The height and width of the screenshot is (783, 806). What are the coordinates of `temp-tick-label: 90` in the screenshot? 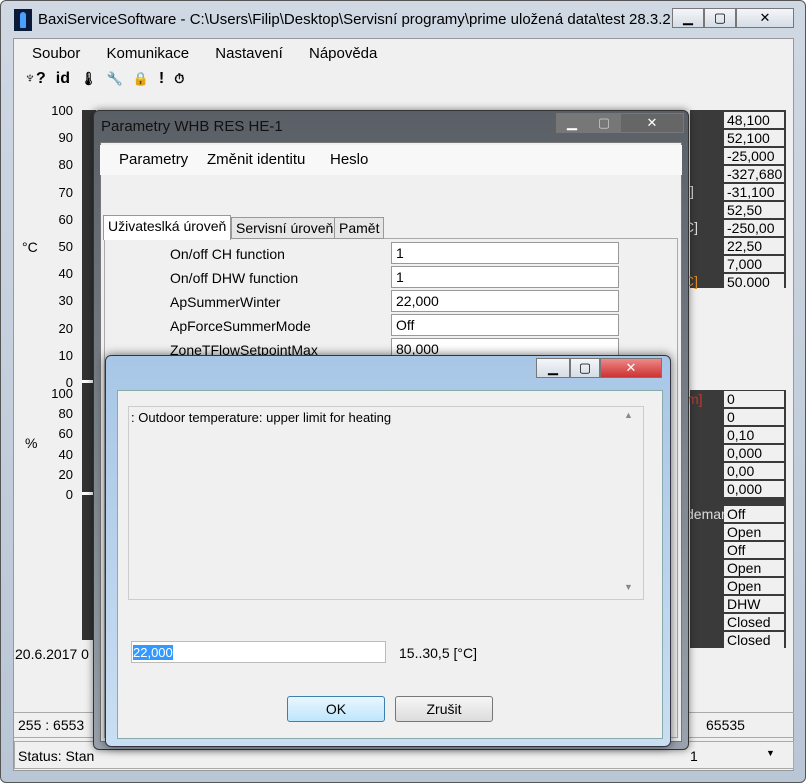 It's located at (65, 138).